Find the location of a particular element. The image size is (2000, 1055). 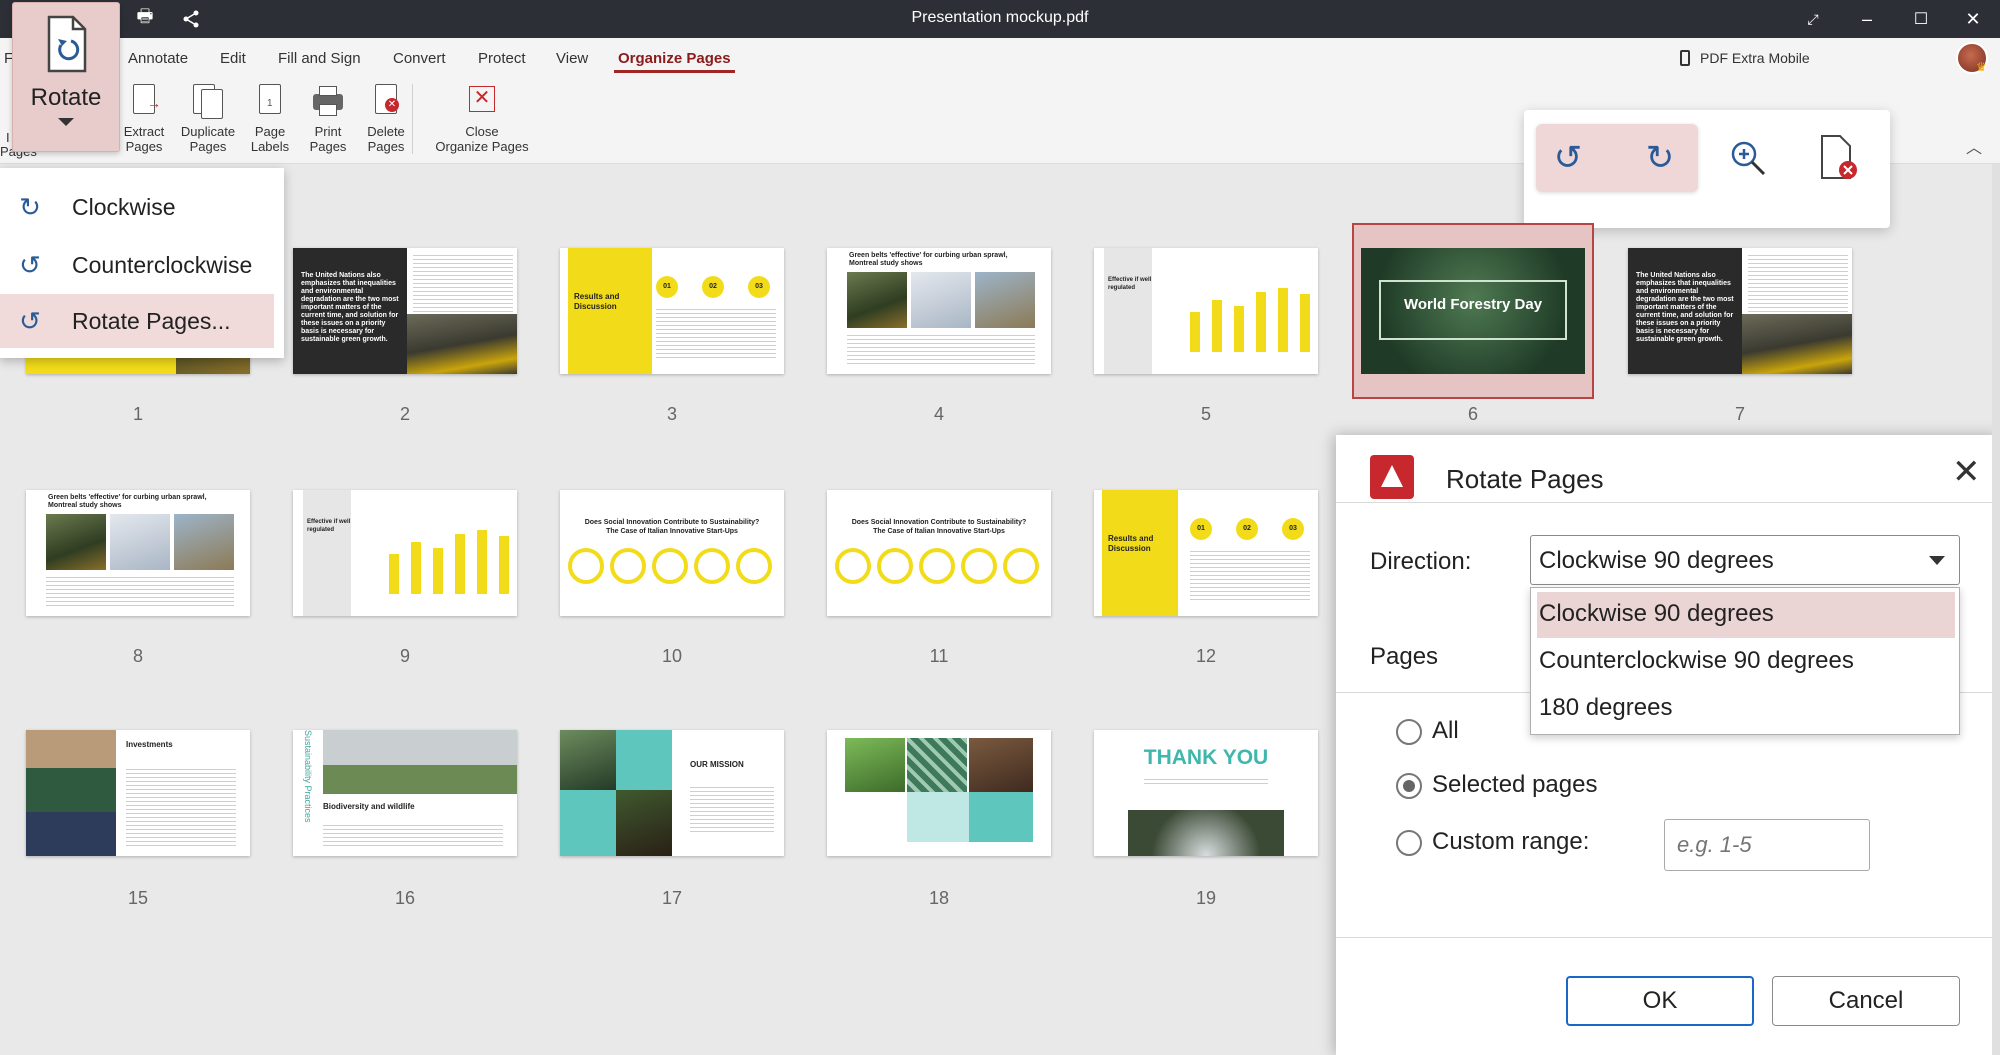

p3-title: Results and Discussion is located at coordinates (597, 301).